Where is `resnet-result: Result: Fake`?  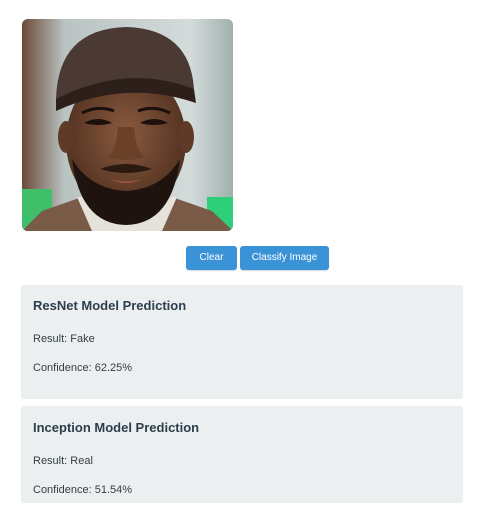 resnet-result: Result: Fake is located at coordinates (64, 339).